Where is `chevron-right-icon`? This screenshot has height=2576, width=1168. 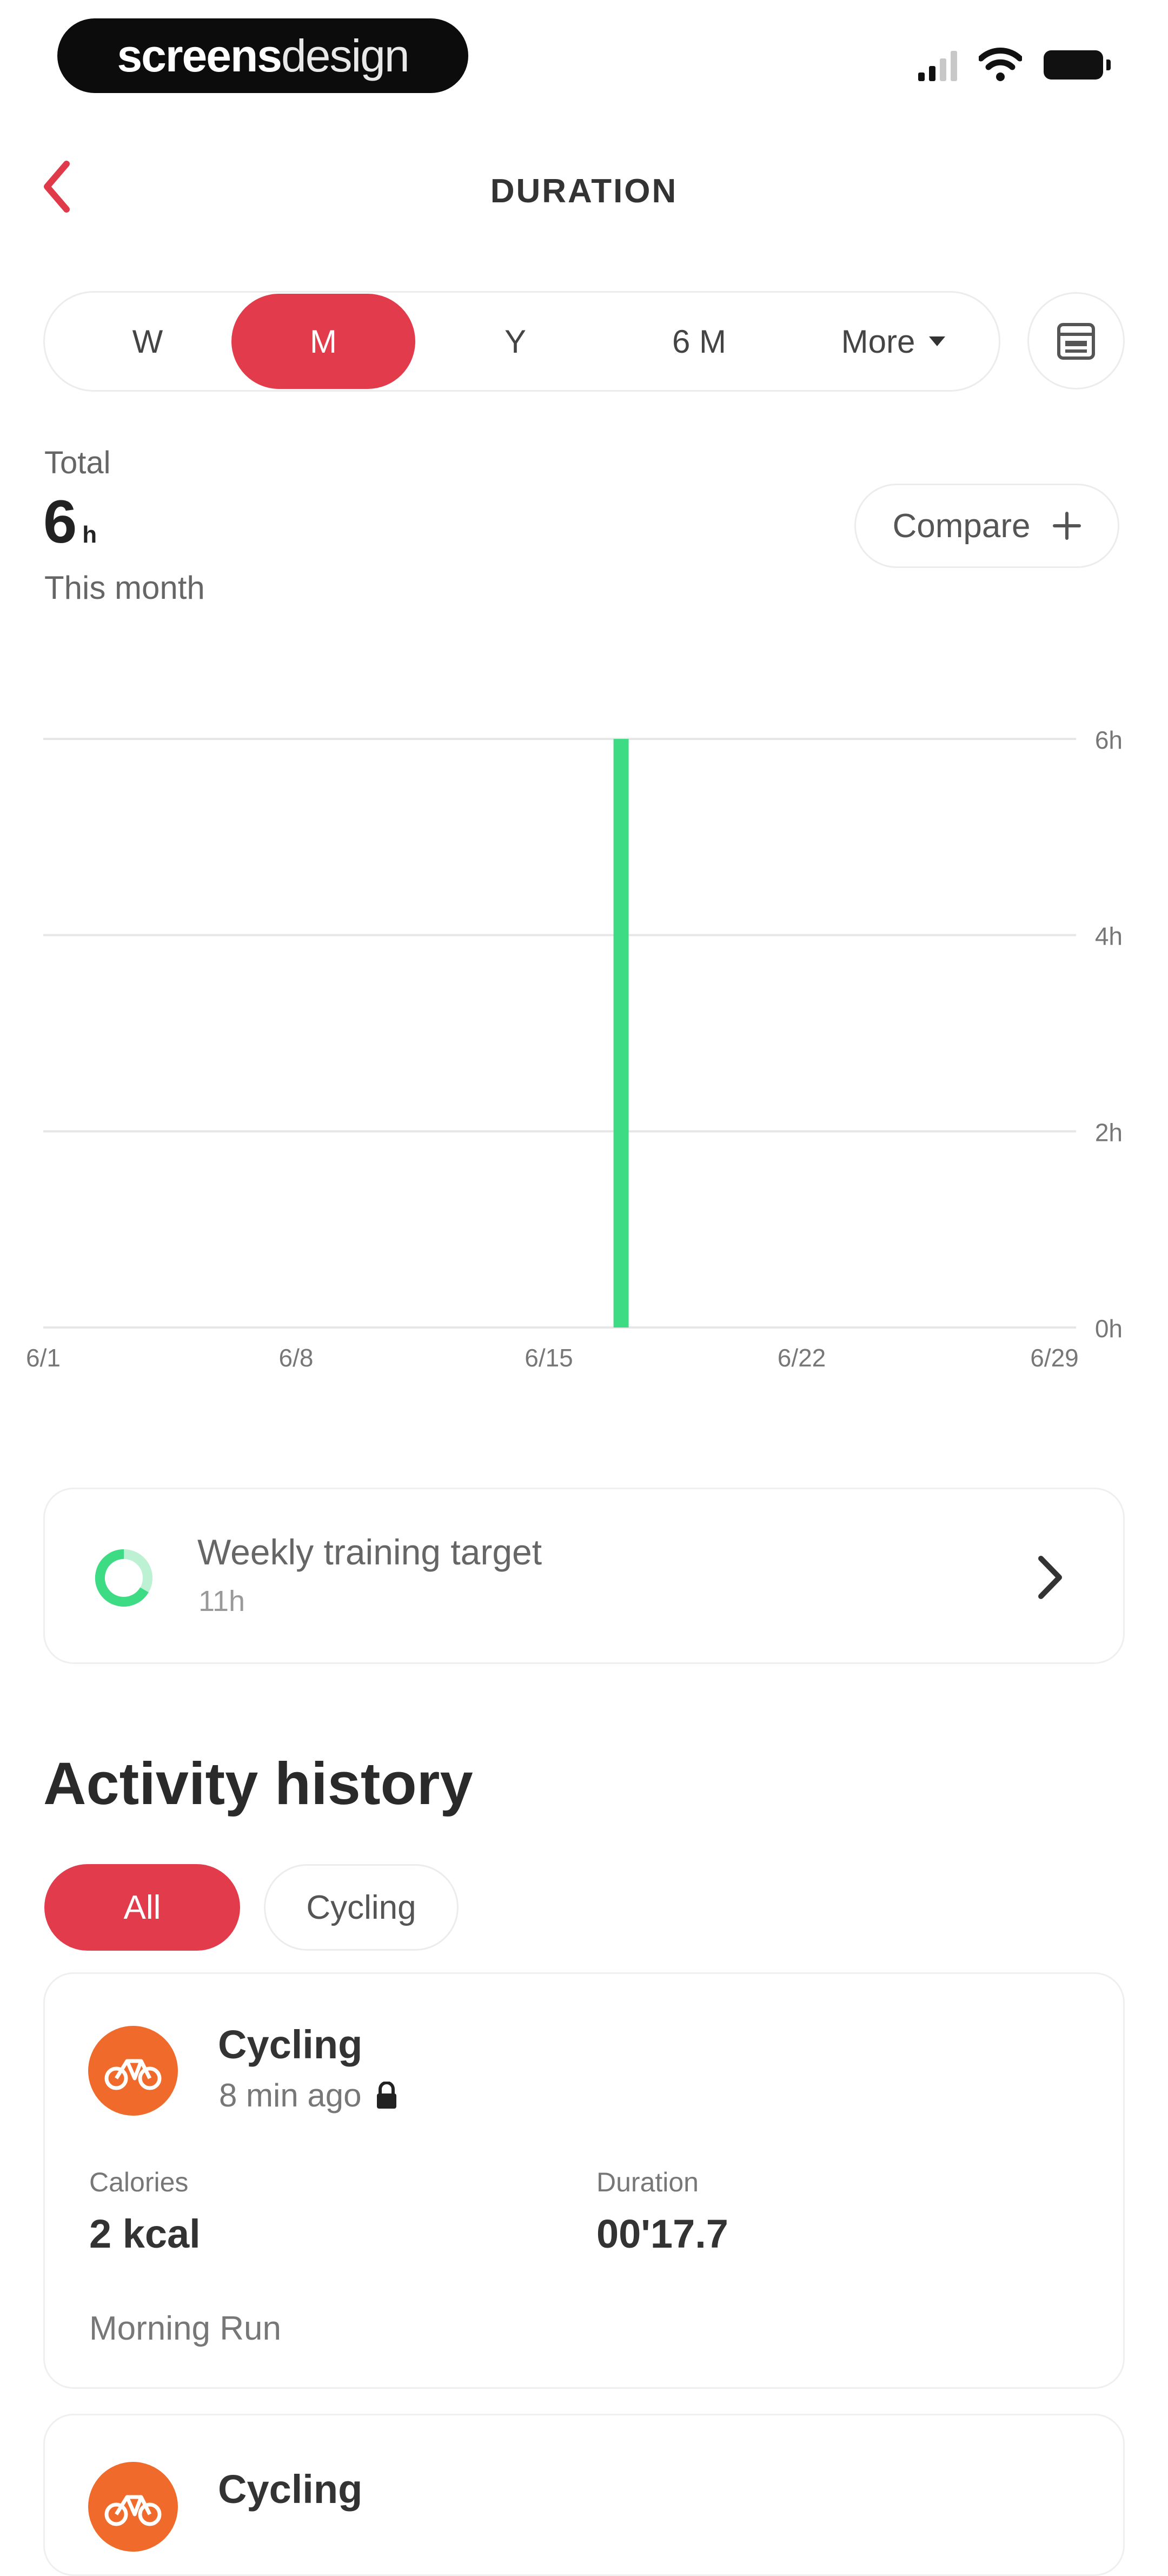 chevron-right-icon is located at coordinates (1050, 1577).